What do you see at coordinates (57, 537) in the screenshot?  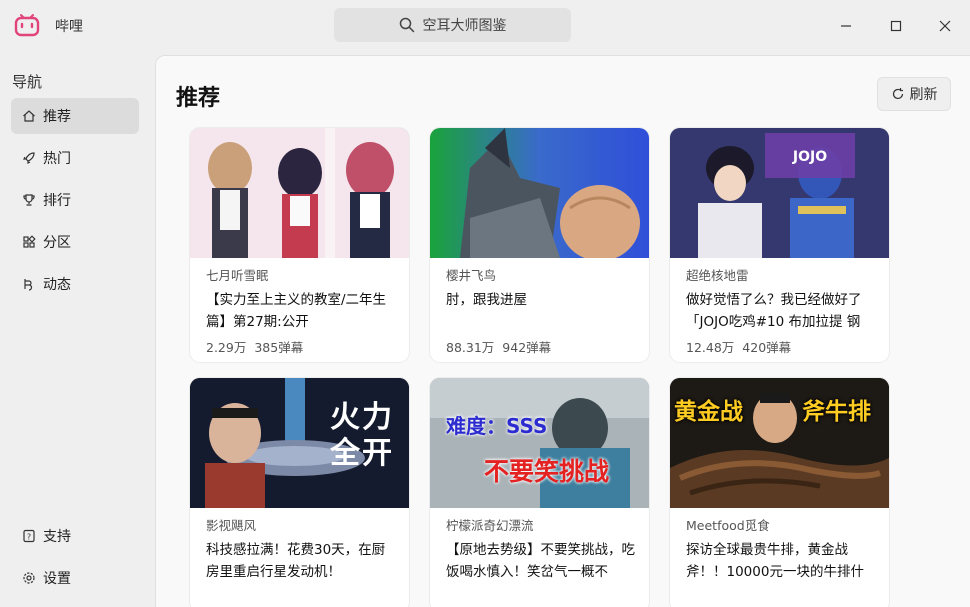 I see `sidebar-item-label: 支持` at bounding box center [57, 537].